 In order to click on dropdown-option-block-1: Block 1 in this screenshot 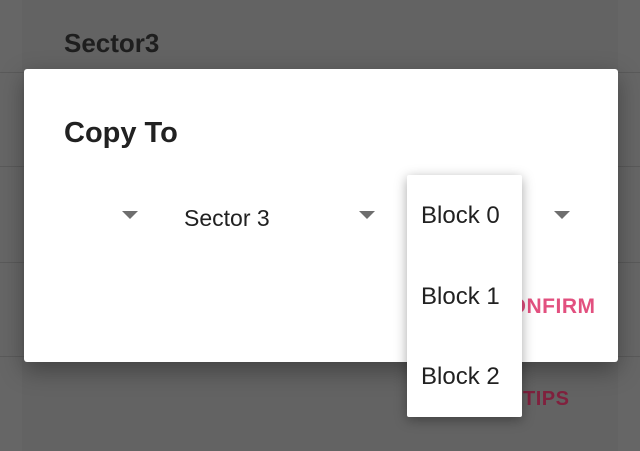, I will do `click(464, 297)`.